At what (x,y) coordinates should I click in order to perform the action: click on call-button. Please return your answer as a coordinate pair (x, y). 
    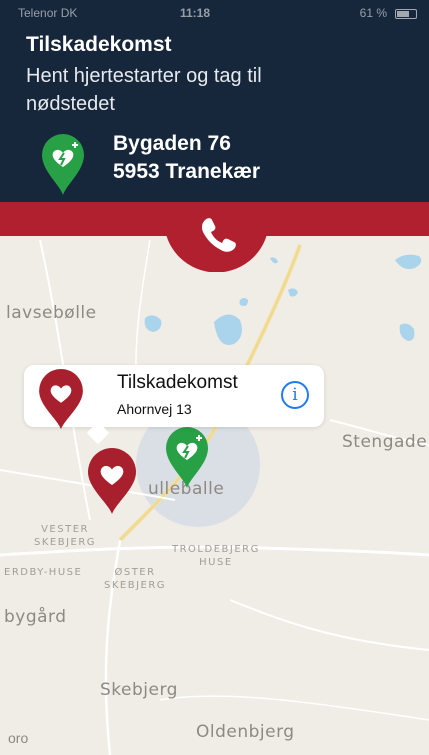
    Looking at the image, I should click on (216, 226).